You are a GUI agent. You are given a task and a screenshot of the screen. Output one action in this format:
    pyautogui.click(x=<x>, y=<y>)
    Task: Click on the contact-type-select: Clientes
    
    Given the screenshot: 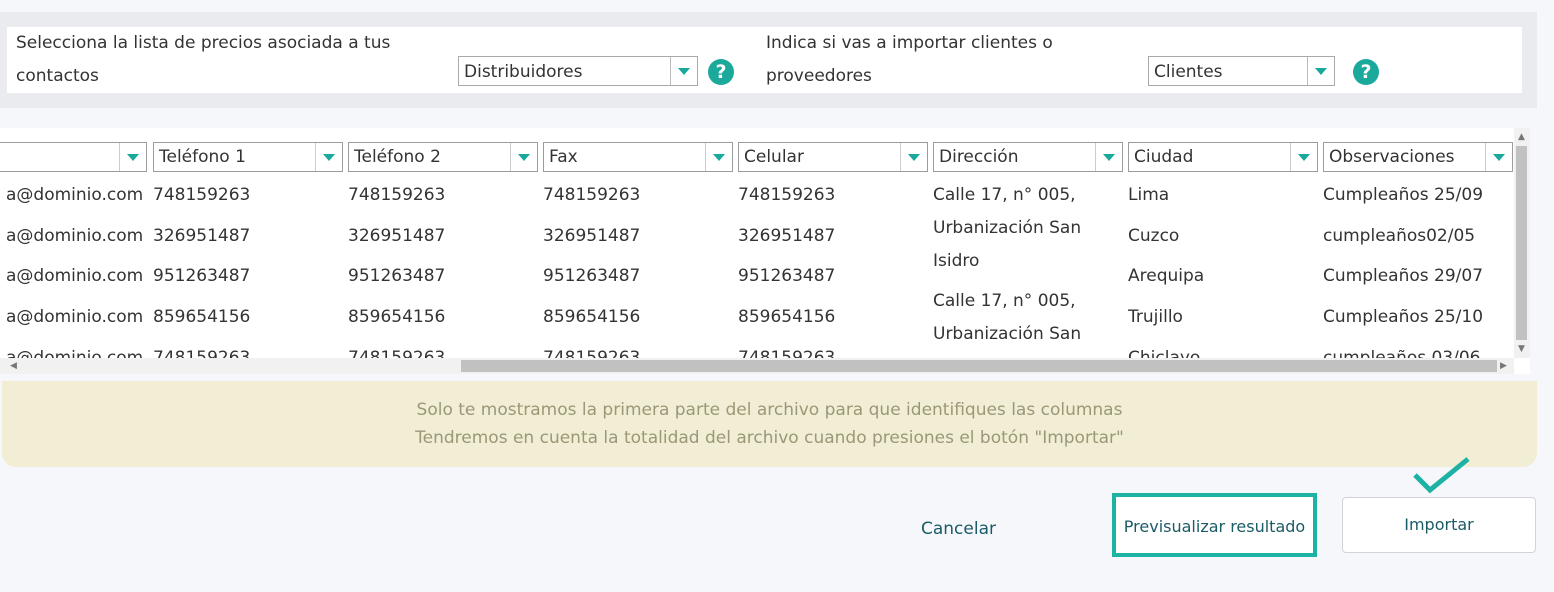 What is the action you would take?
    pyautogui.click(x=1241, y=71)
    